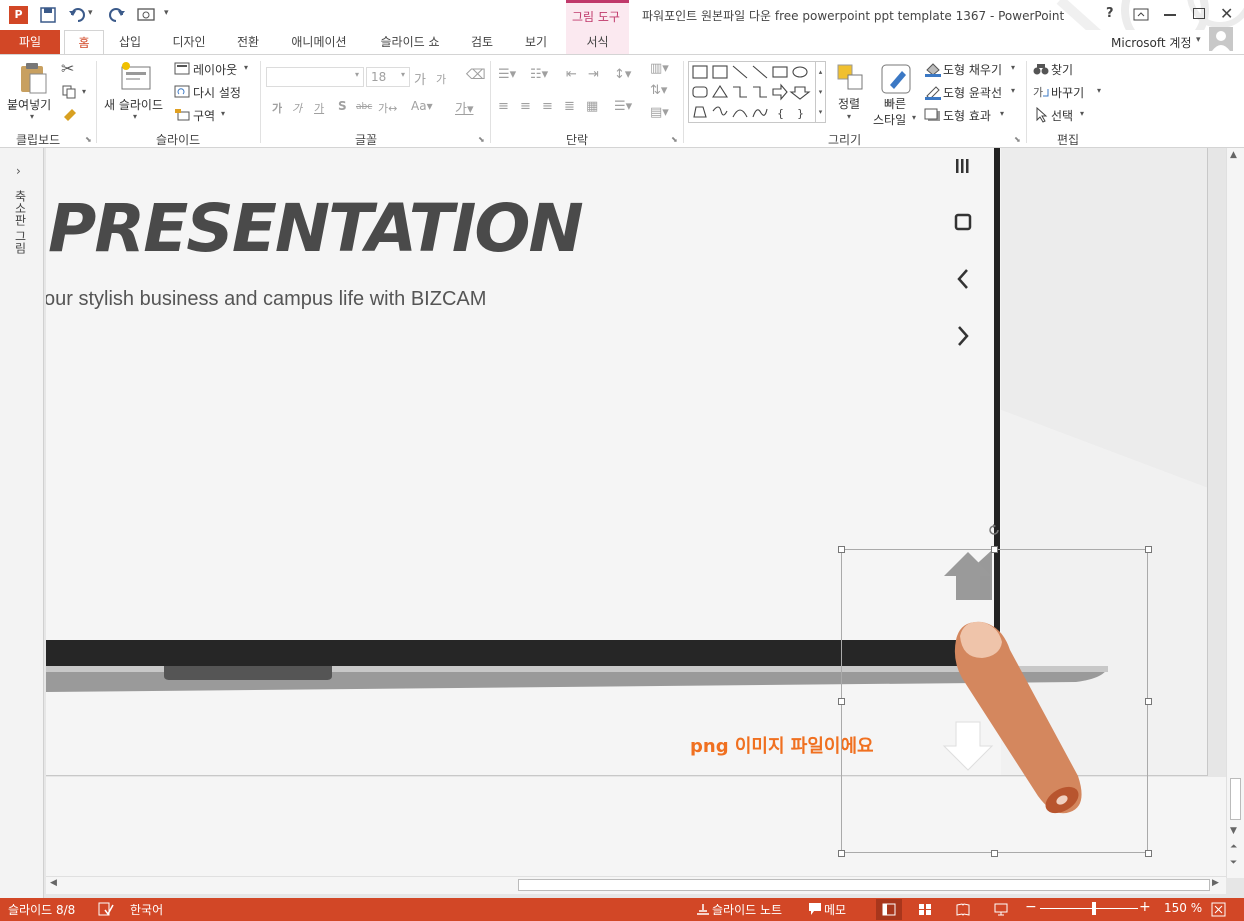 The image size is (1244, 921). I want to click on font-launcher-icon: ⬊, so click(481, 139).